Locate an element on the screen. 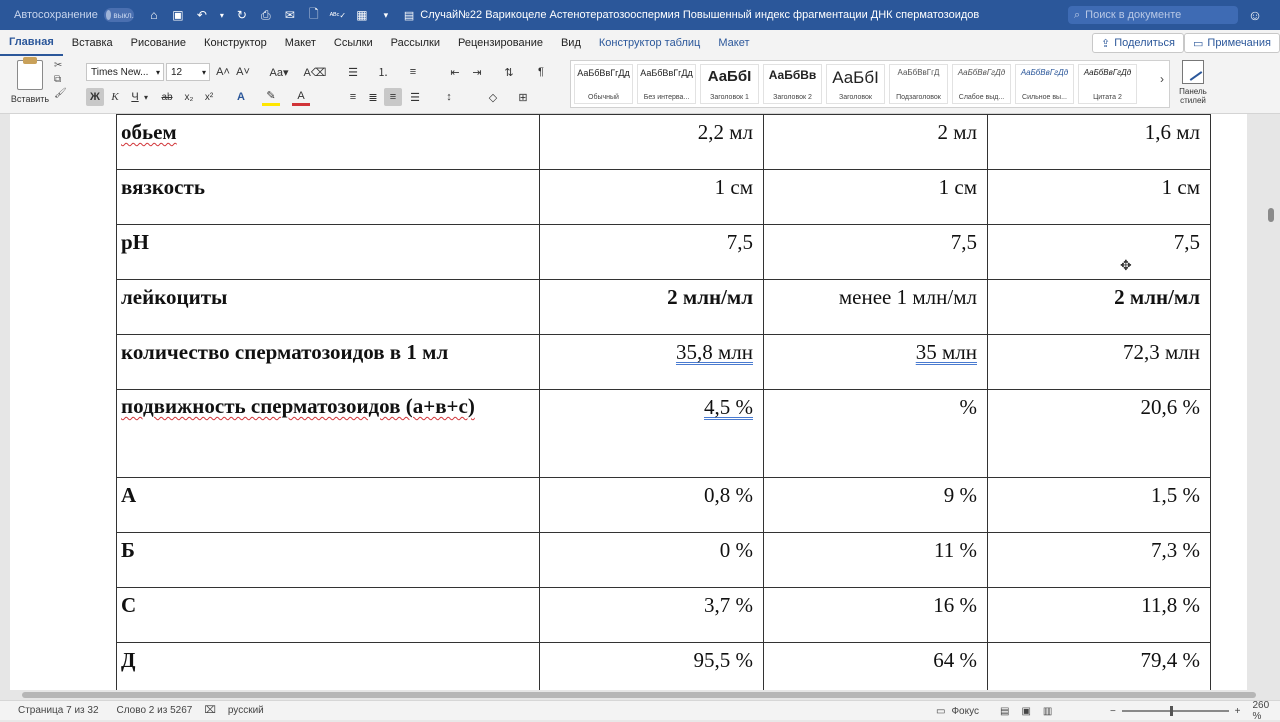 The height and width of the screenshot is (722, 1280). tab-view: Вид is located at coordinates (571, 43).